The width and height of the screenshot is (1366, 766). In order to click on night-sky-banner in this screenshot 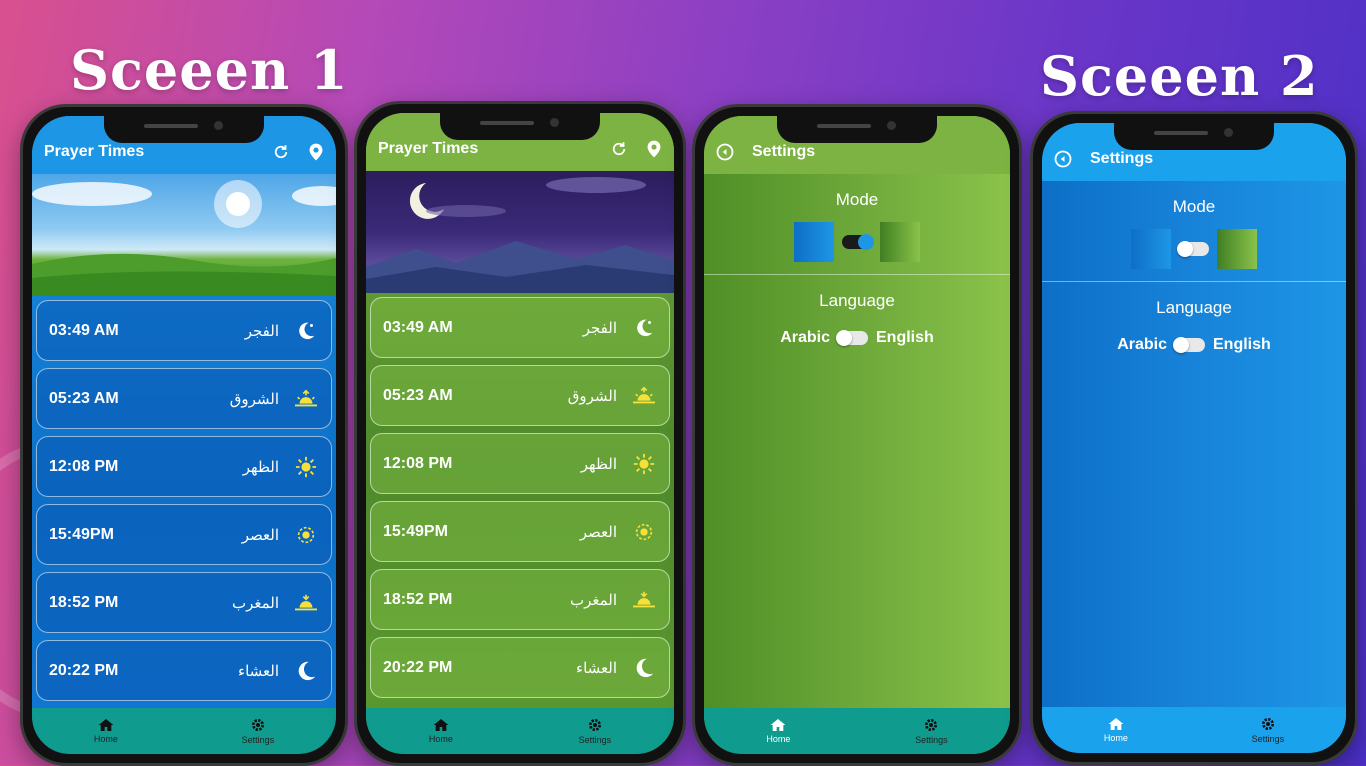, I will do `click(520, 232)`.